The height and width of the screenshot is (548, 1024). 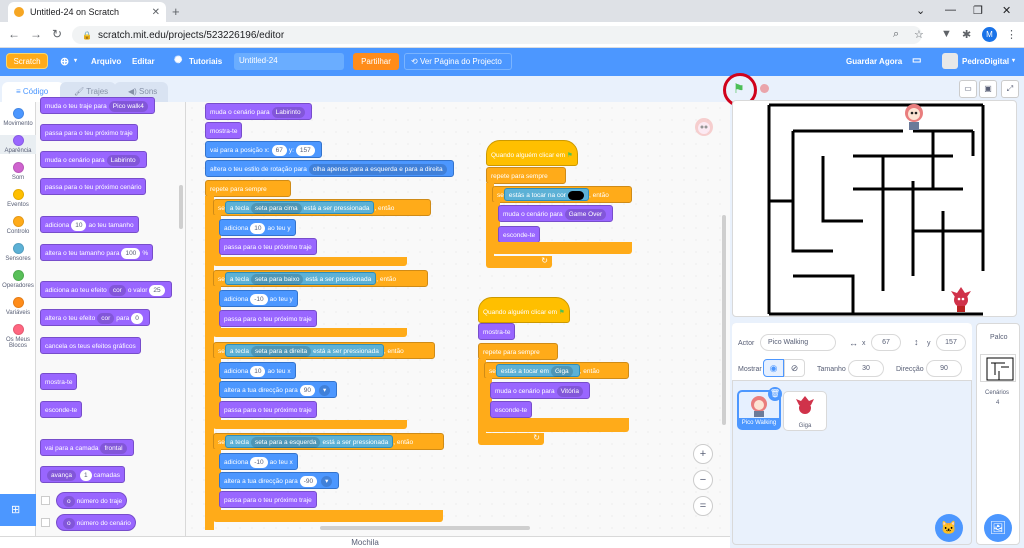 I want to click on user-chevron-icon: ▾, so click(x=1013, y=60).